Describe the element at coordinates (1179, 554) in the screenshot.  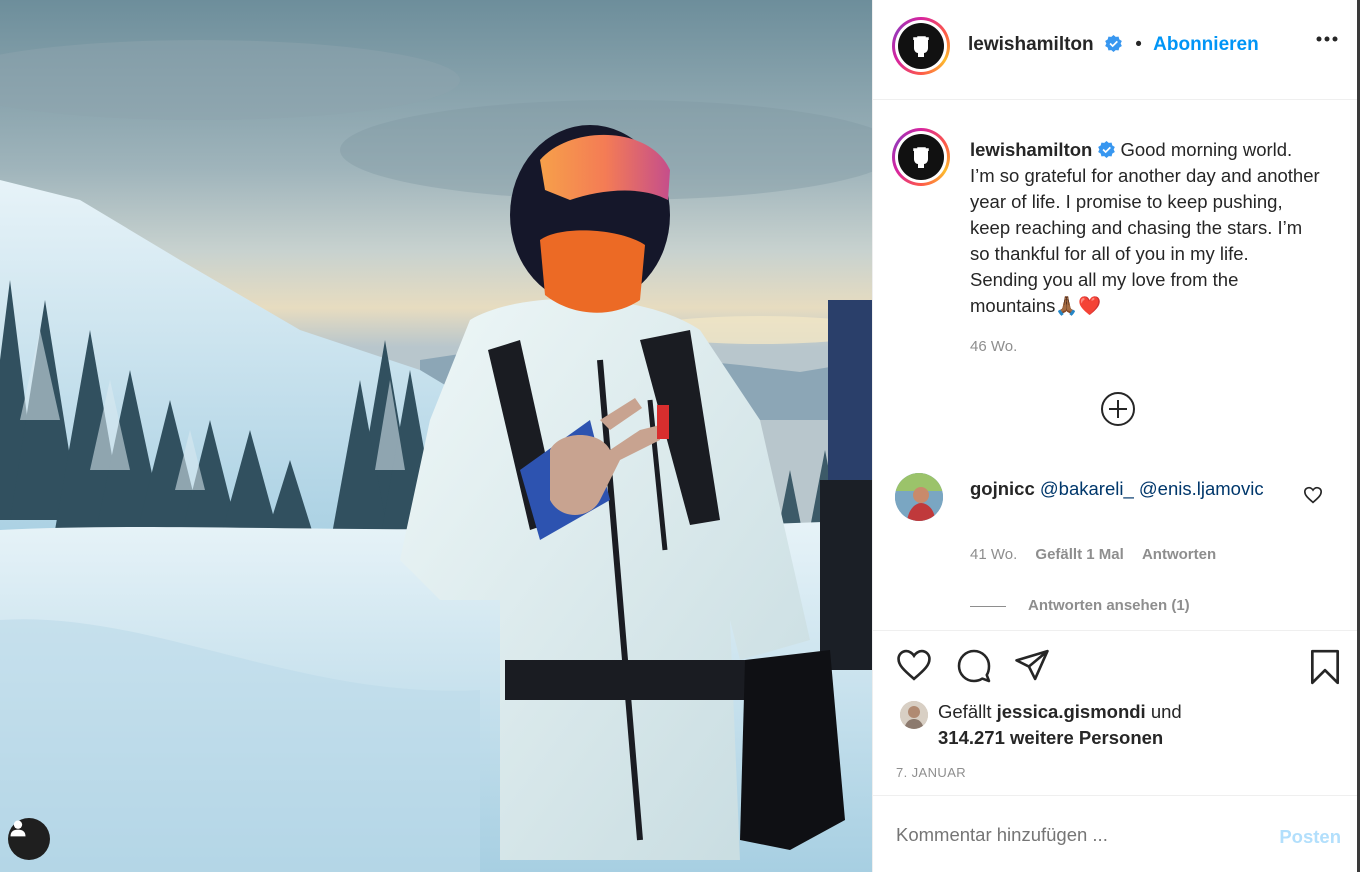
I see `reply-button: Antworten` at that location.